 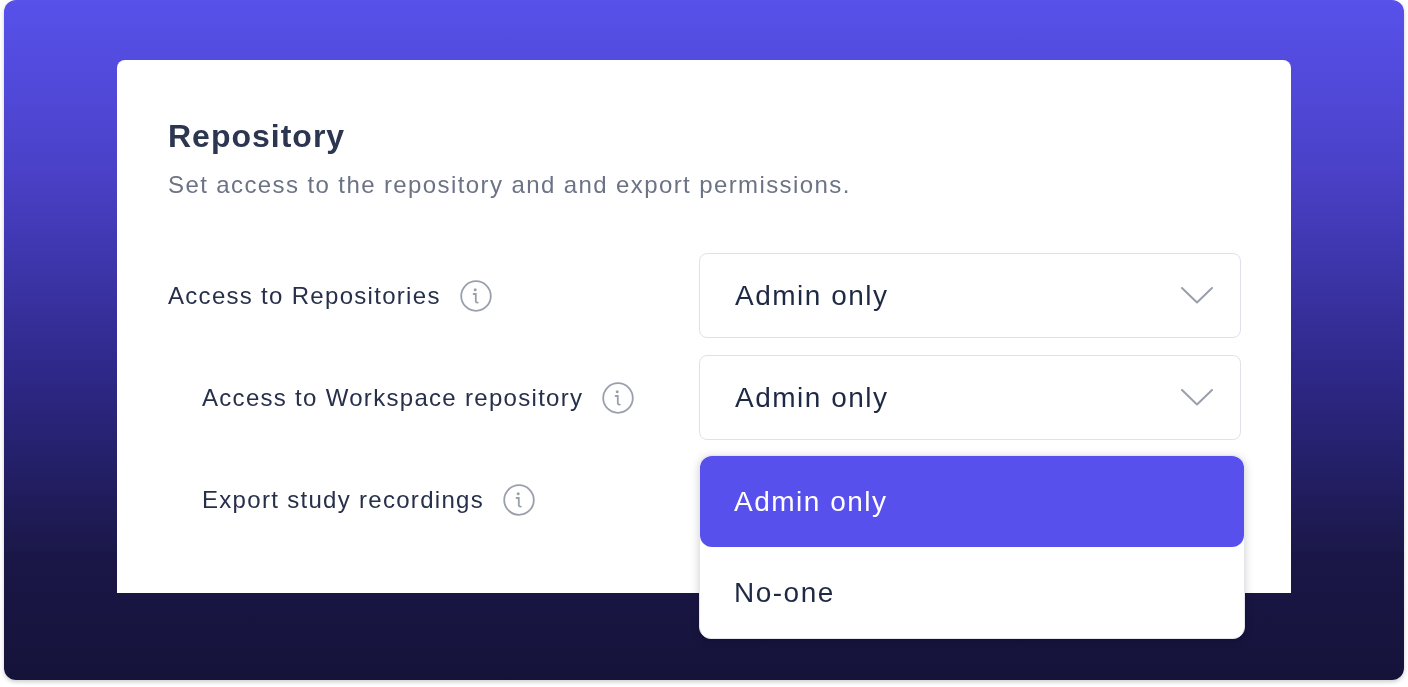 I want to click on section-title: Repository, so click(x=257, y=136).